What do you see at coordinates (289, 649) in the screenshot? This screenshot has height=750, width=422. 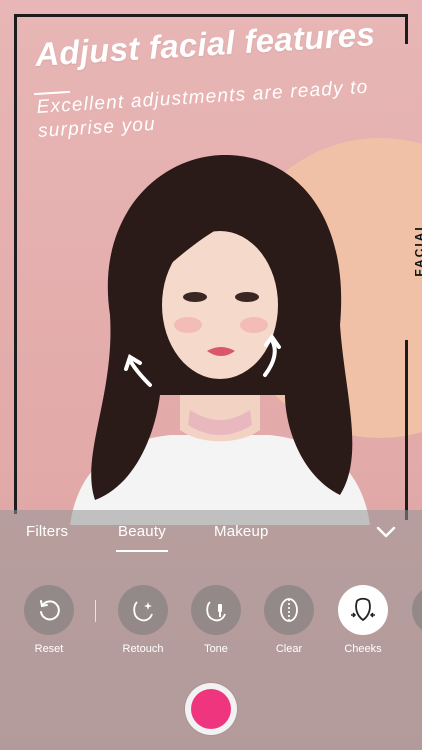 I see `tool-label: Clear` at bounding box center [289, 649].